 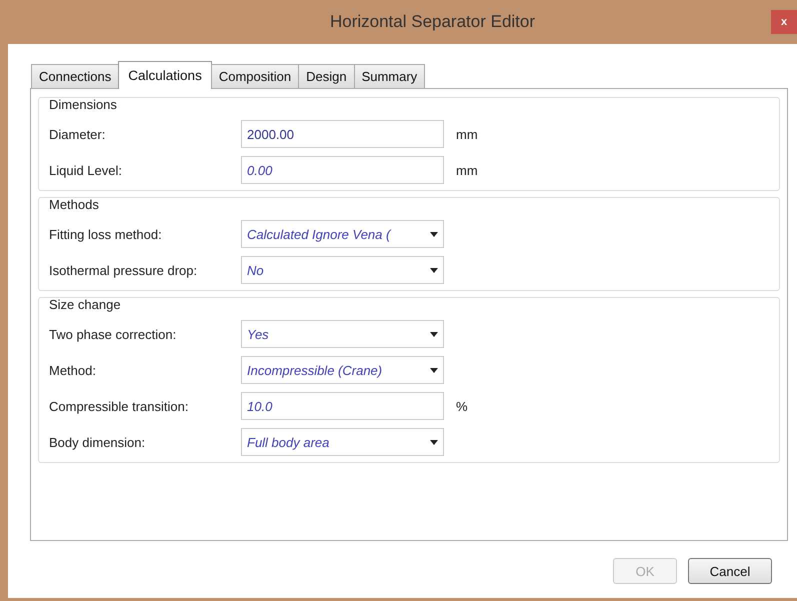 I want to click on group-title: Methods, so click(x=74, y=204).